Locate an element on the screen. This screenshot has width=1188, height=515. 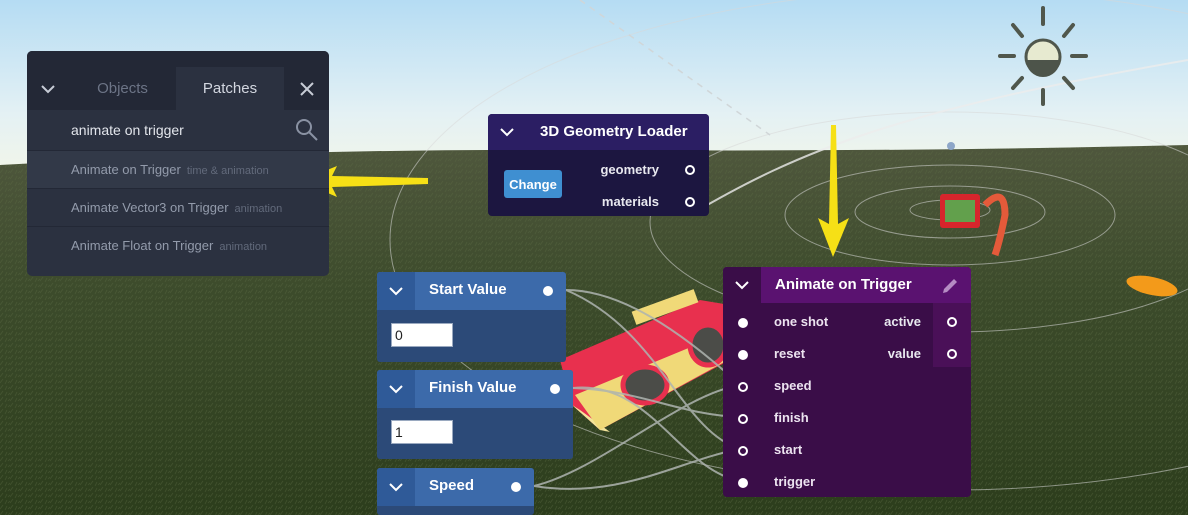
finish-value-node: Finish Value is located at coordinates (475, 414).